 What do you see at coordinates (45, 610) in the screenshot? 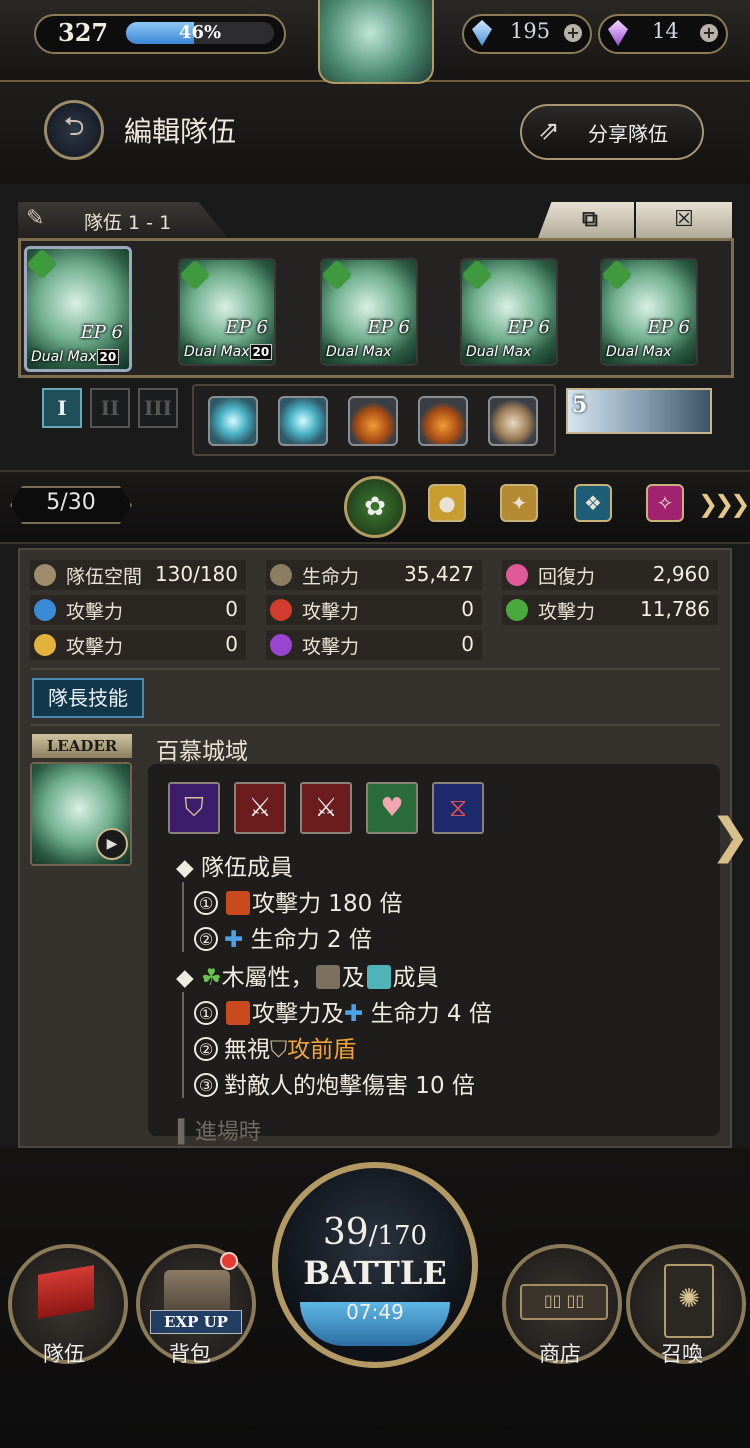
I see `water-icon` at bounding box center [45, 610].